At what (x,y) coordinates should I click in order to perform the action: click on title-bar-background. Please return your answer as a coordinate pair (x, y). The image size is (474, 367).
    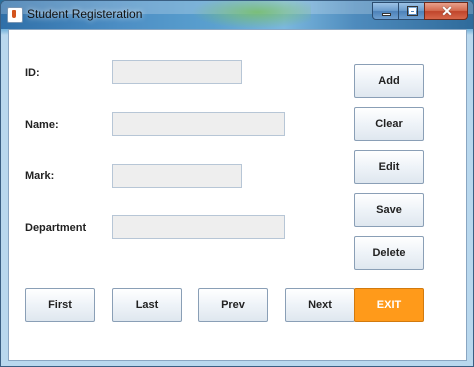
    Looking at the image, I should click on (251, 15).